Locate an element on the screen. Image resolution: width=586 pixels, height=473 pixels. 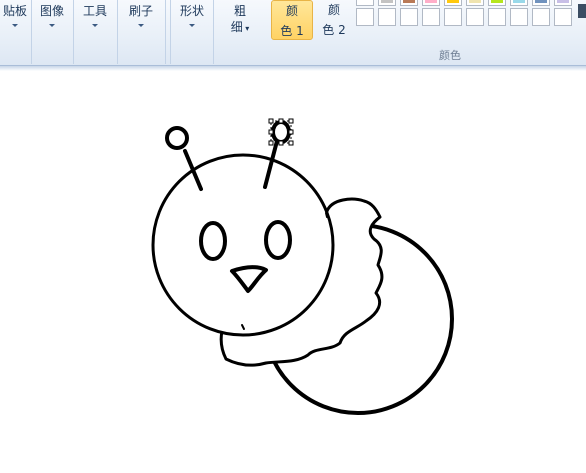
right-antenna-ball is located at coordinates (281, 132).